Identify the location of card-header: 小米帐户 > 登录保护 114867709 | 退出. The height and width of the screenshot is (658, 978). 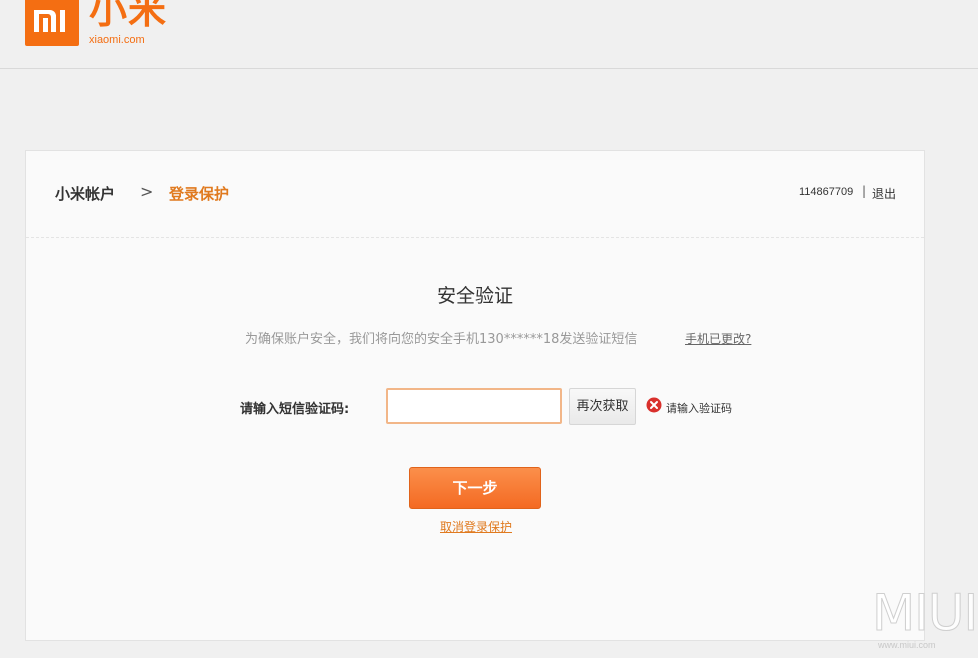
(475, 194).